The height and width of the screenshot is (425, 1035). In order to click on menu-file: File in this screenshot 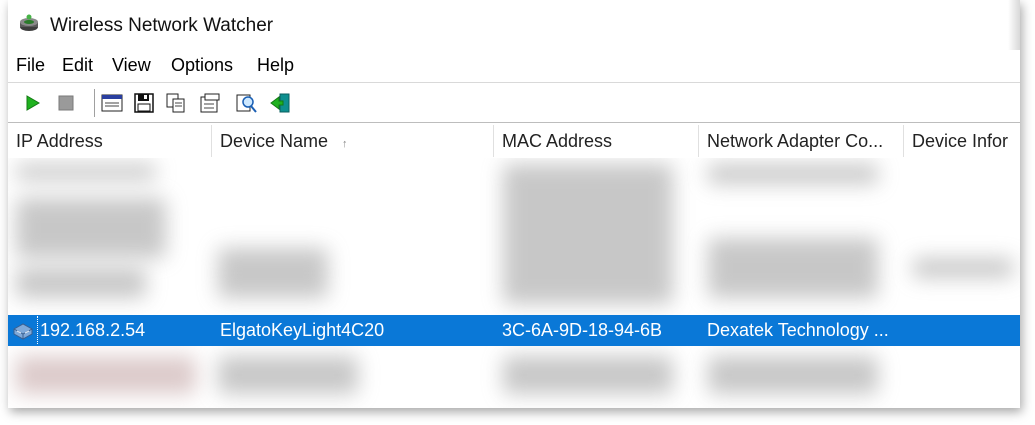, I will do `click(30, 65)`.